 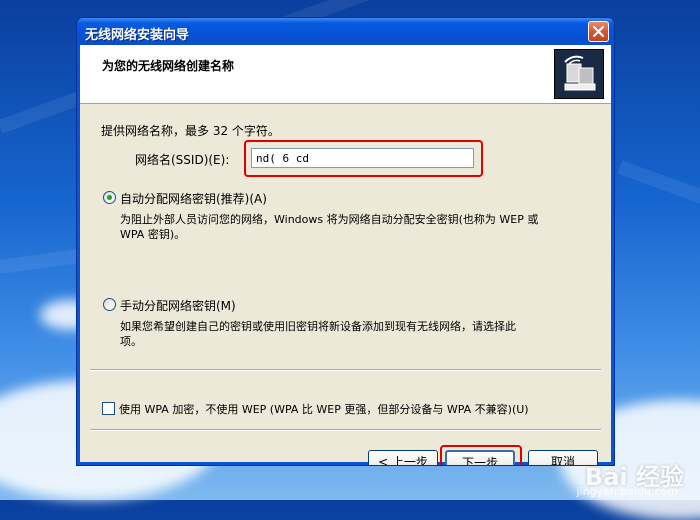 I want to click on watermark-url: jingyan.baidu.com, so click(x=627, y=491).